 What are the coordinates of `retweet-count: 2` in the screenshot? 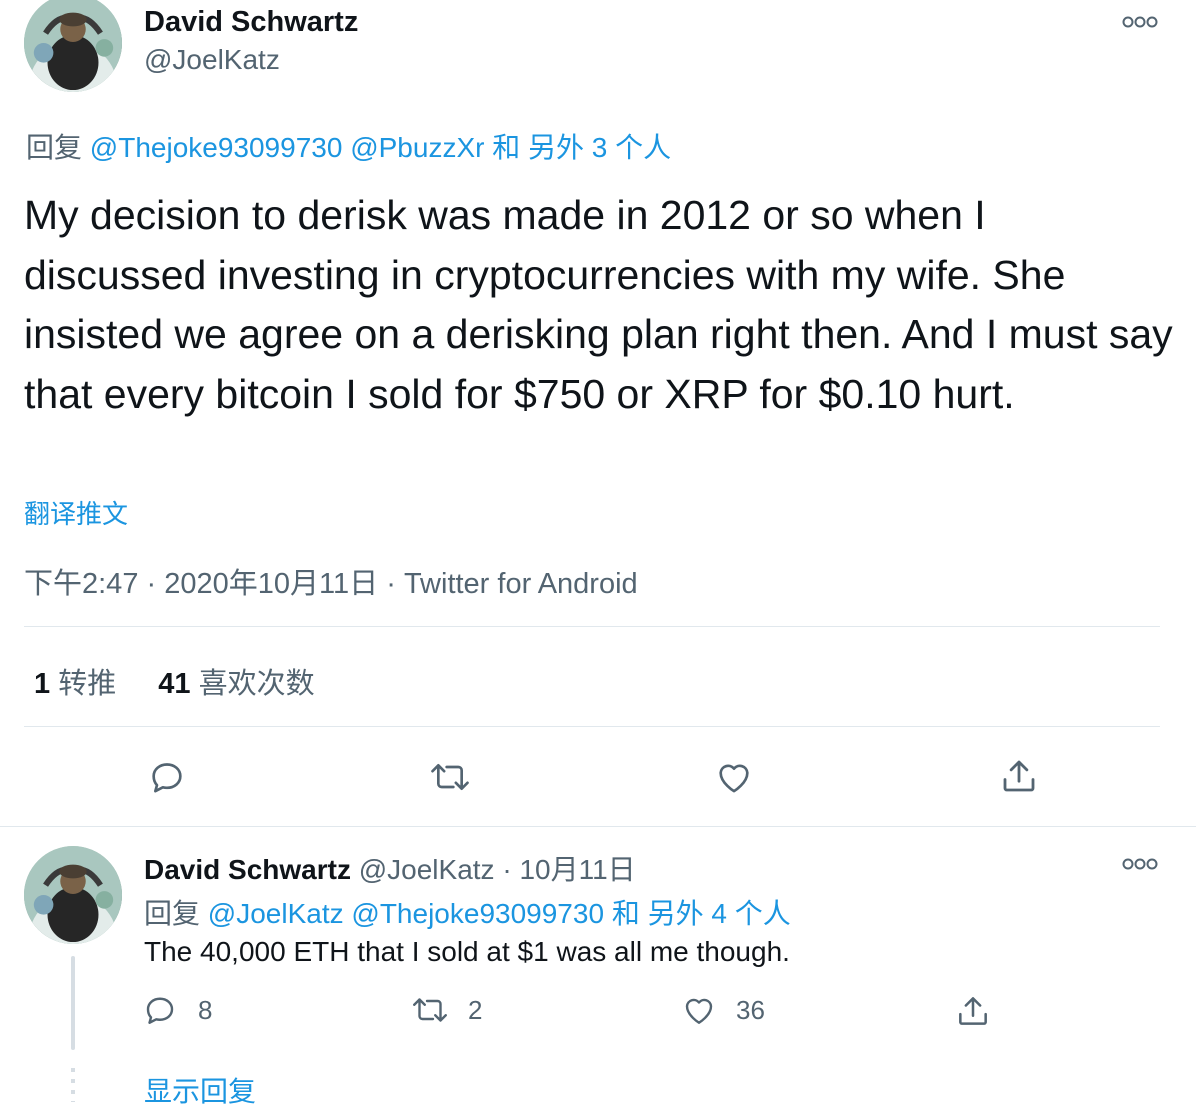 It's located at (475, 1009).